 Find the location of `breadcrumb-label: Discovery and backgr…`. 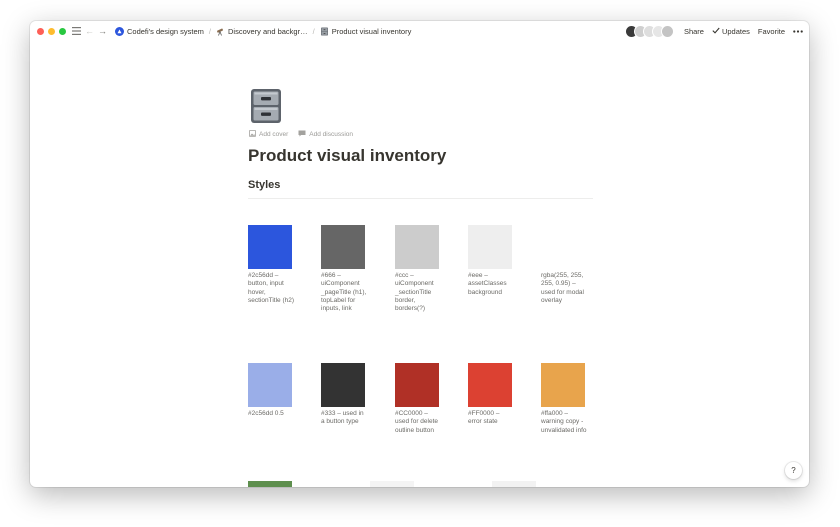

breadcrumb-label: Discovery and backgr… is located at coordinates (267, 31).